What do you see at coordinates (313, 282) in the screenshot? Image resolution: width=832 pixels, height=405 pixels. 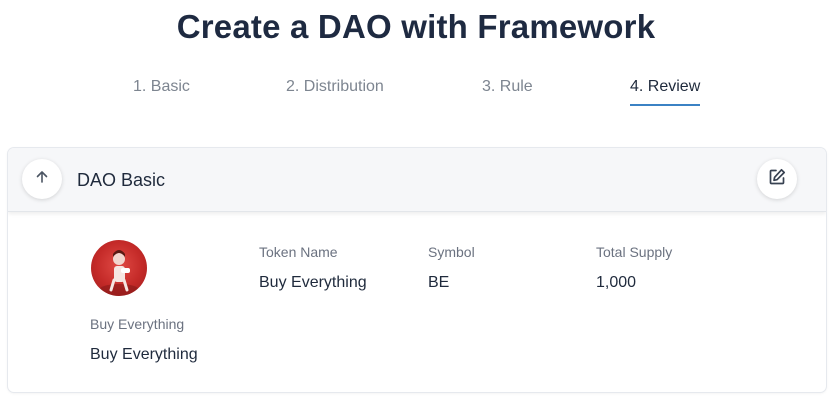 I see `token-name-value: Buy Everything` at bounding box center [313, 282].